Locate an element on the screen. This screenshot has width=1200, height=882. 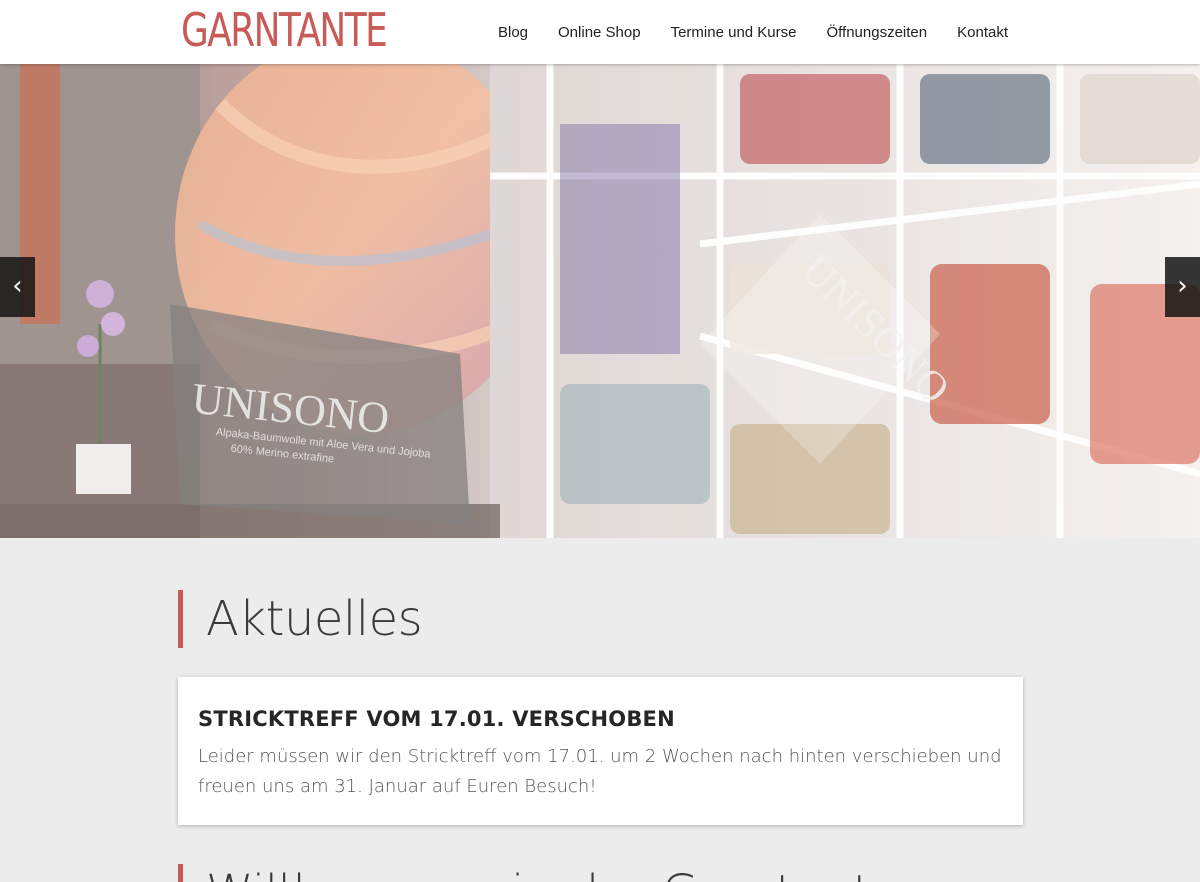
news-card-title: STRICKTREFF VOM 17.01. VERSCHOBEN is located at coordinates (600, 719).